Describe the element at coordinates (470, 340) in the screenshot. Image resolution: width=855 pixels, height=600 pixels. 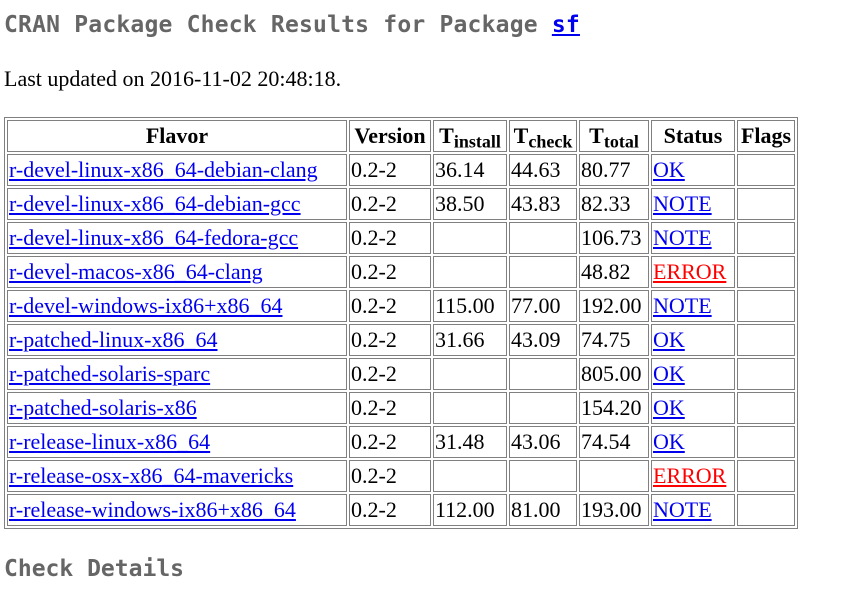
I see `t-install-cell: 31.66` at that location.